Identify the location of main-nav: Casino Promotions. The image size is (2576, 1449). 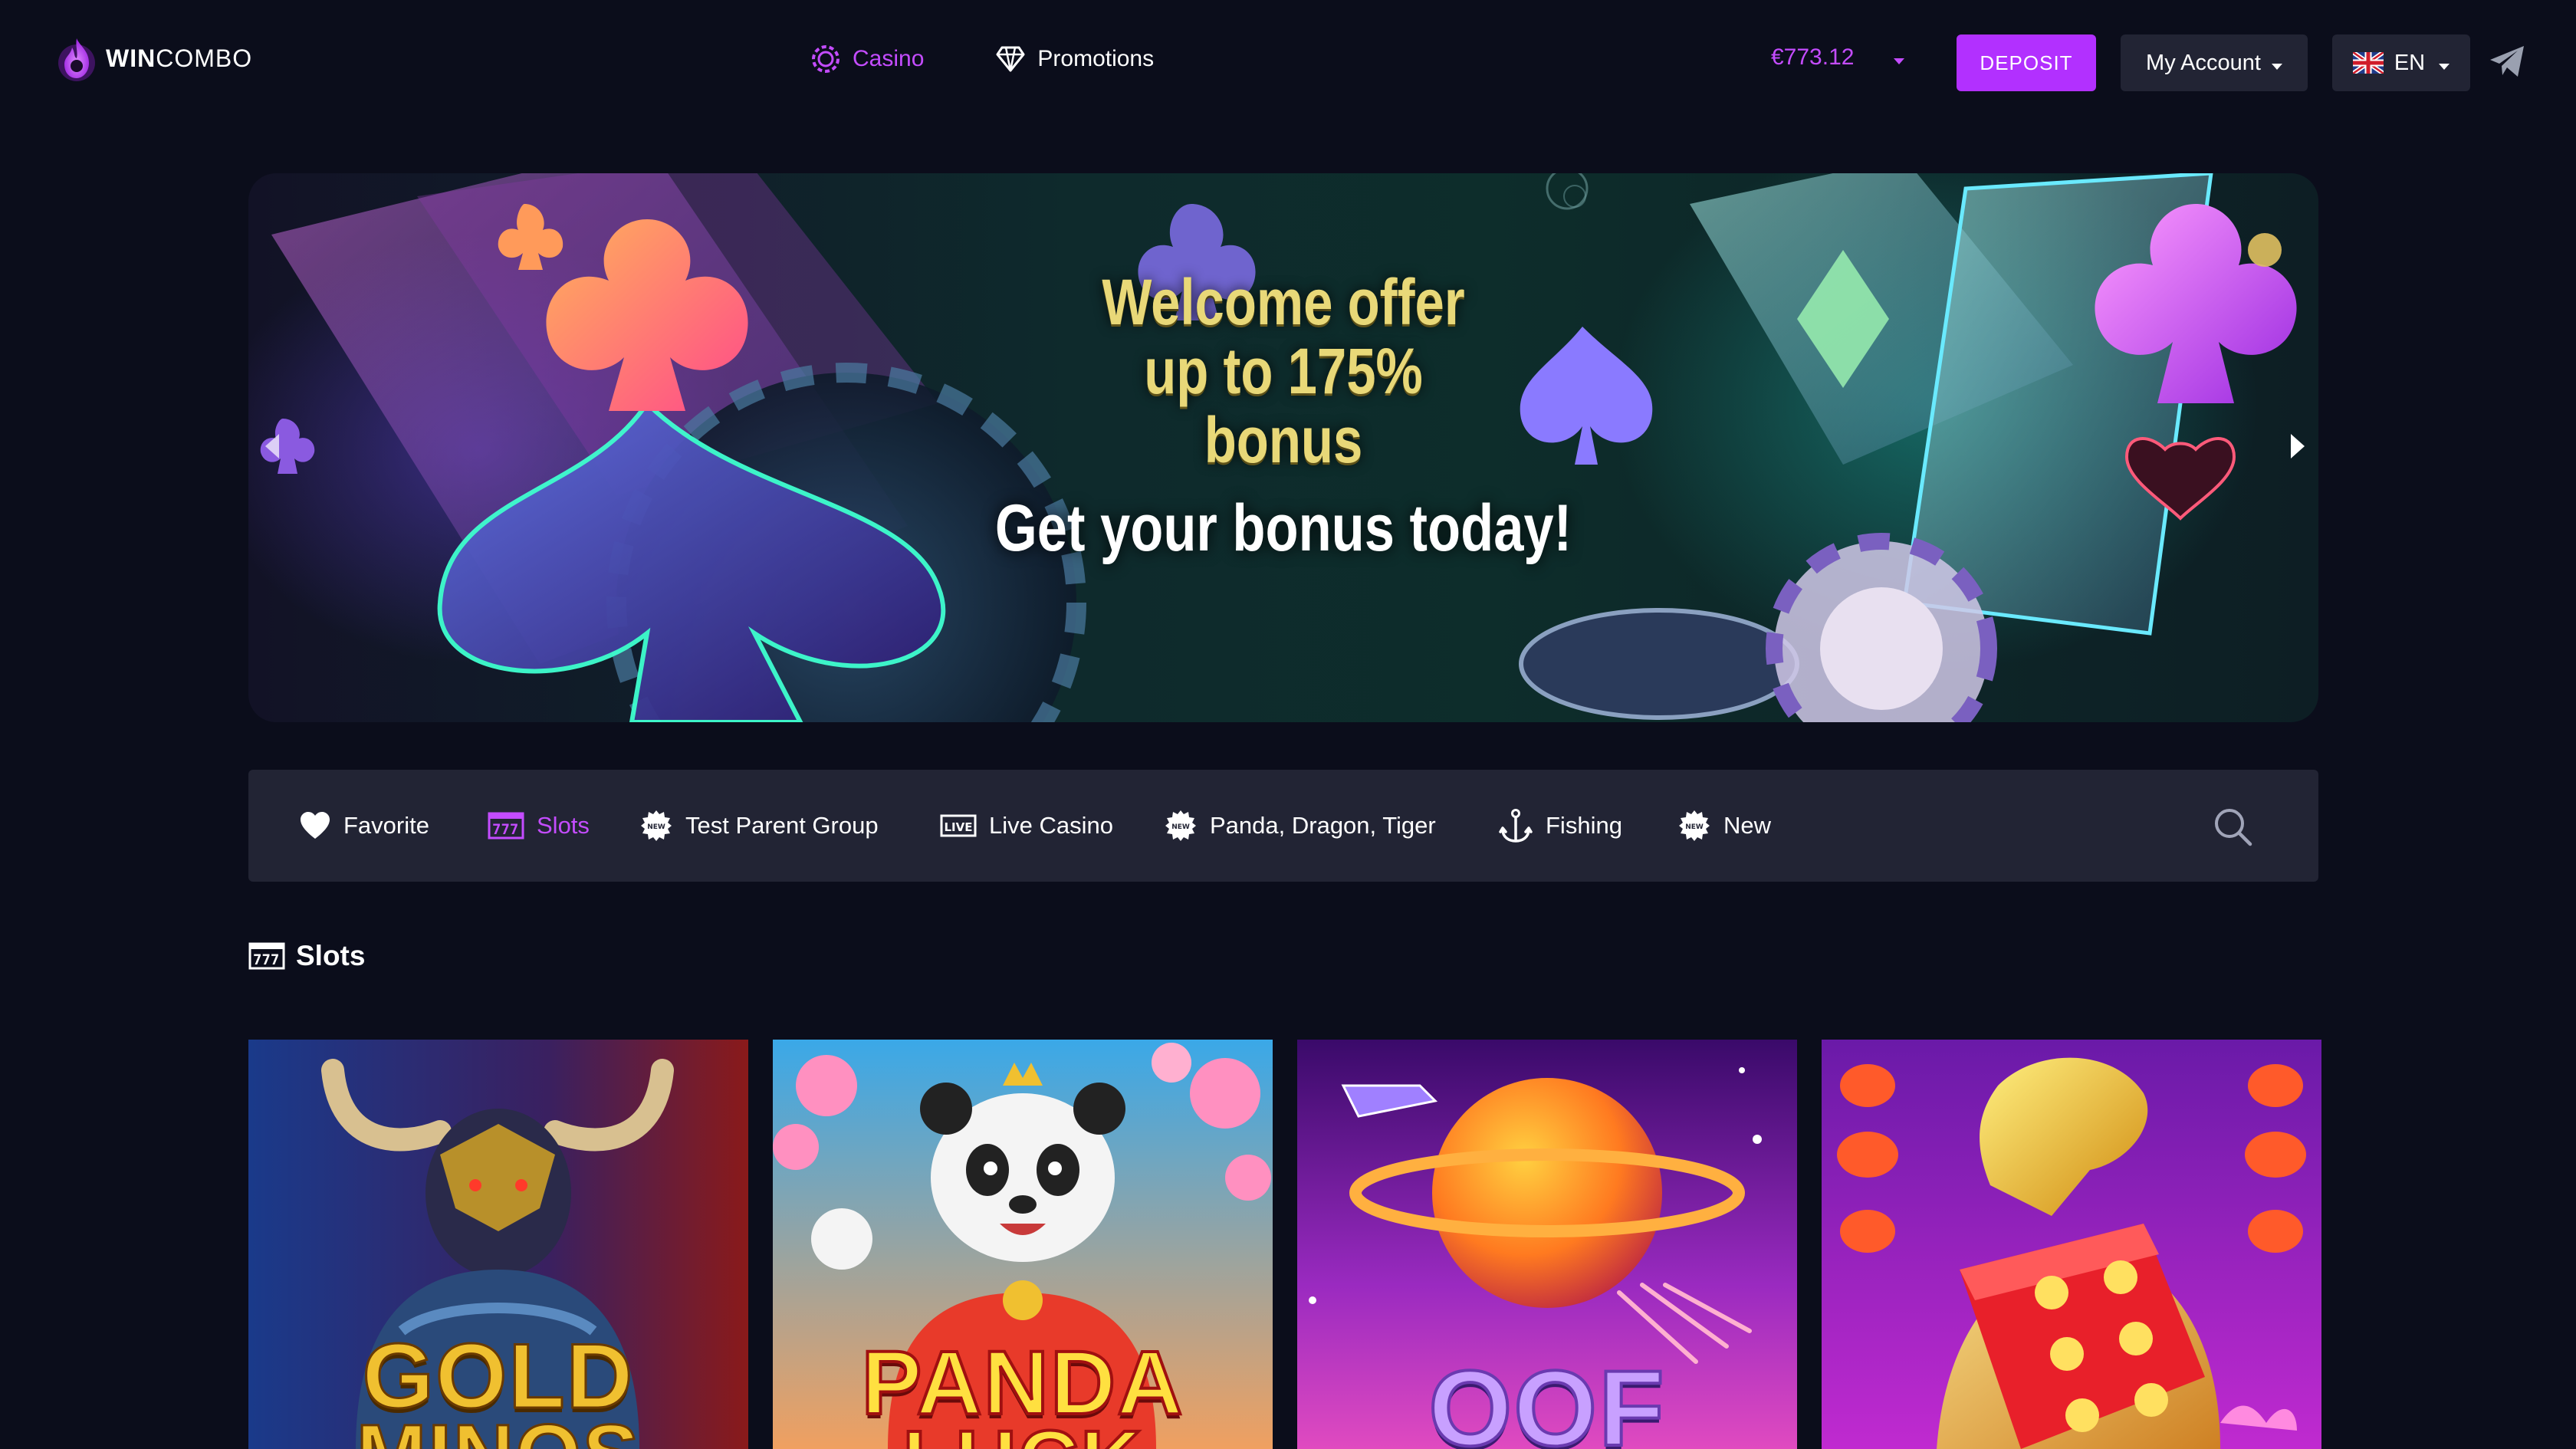
(1019, 59).